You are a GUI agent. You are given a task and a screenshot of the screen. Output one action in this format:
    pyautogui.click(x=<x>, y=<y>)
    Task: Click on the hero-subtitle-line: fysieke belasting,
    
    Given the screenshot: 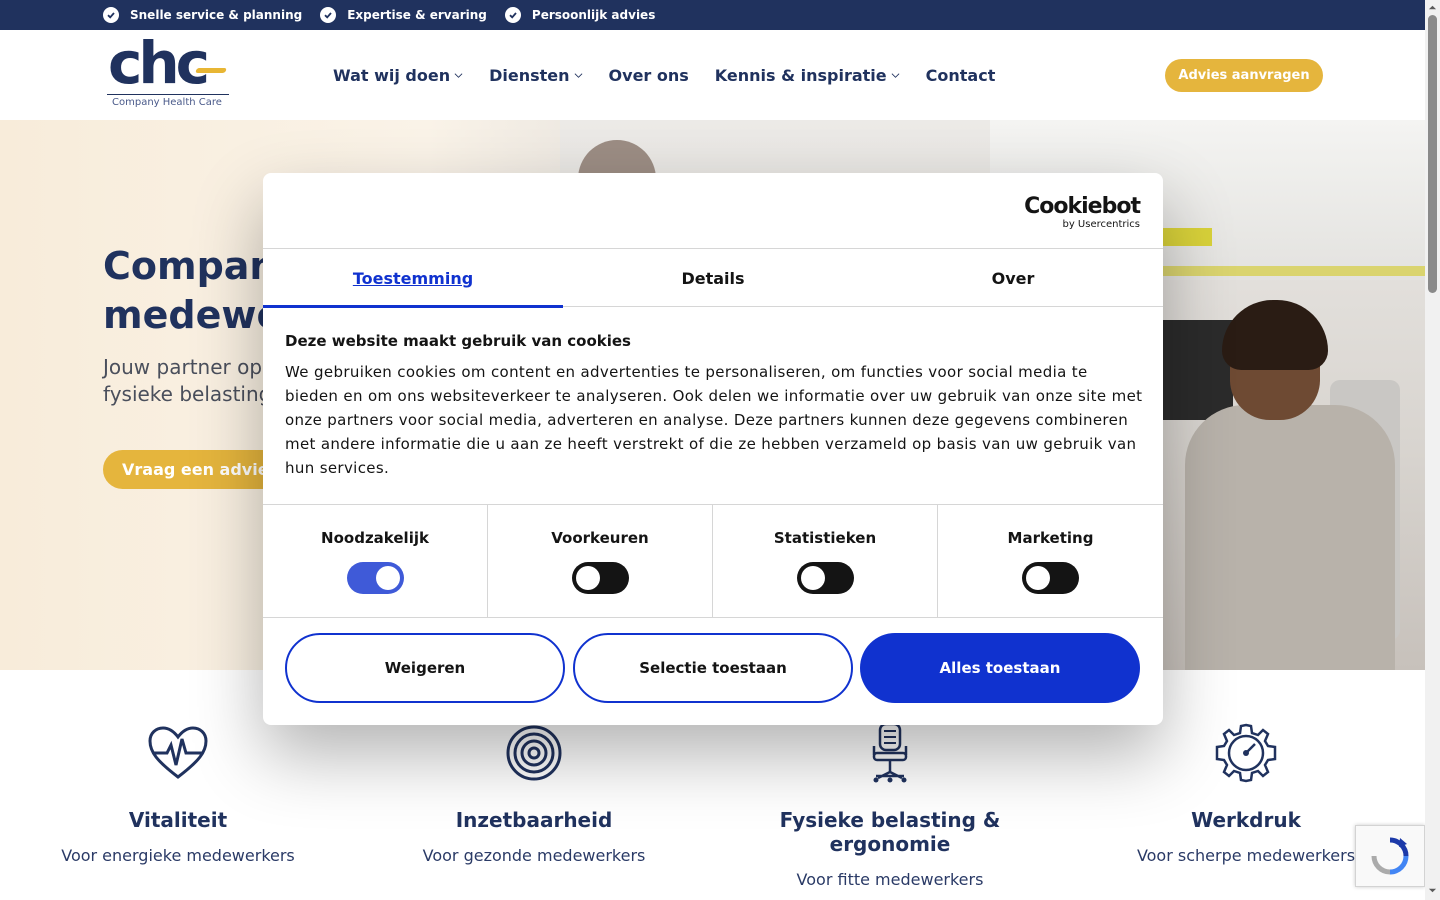 What is the action you would take?
    pyautogui.click(x=190, y=394)
    